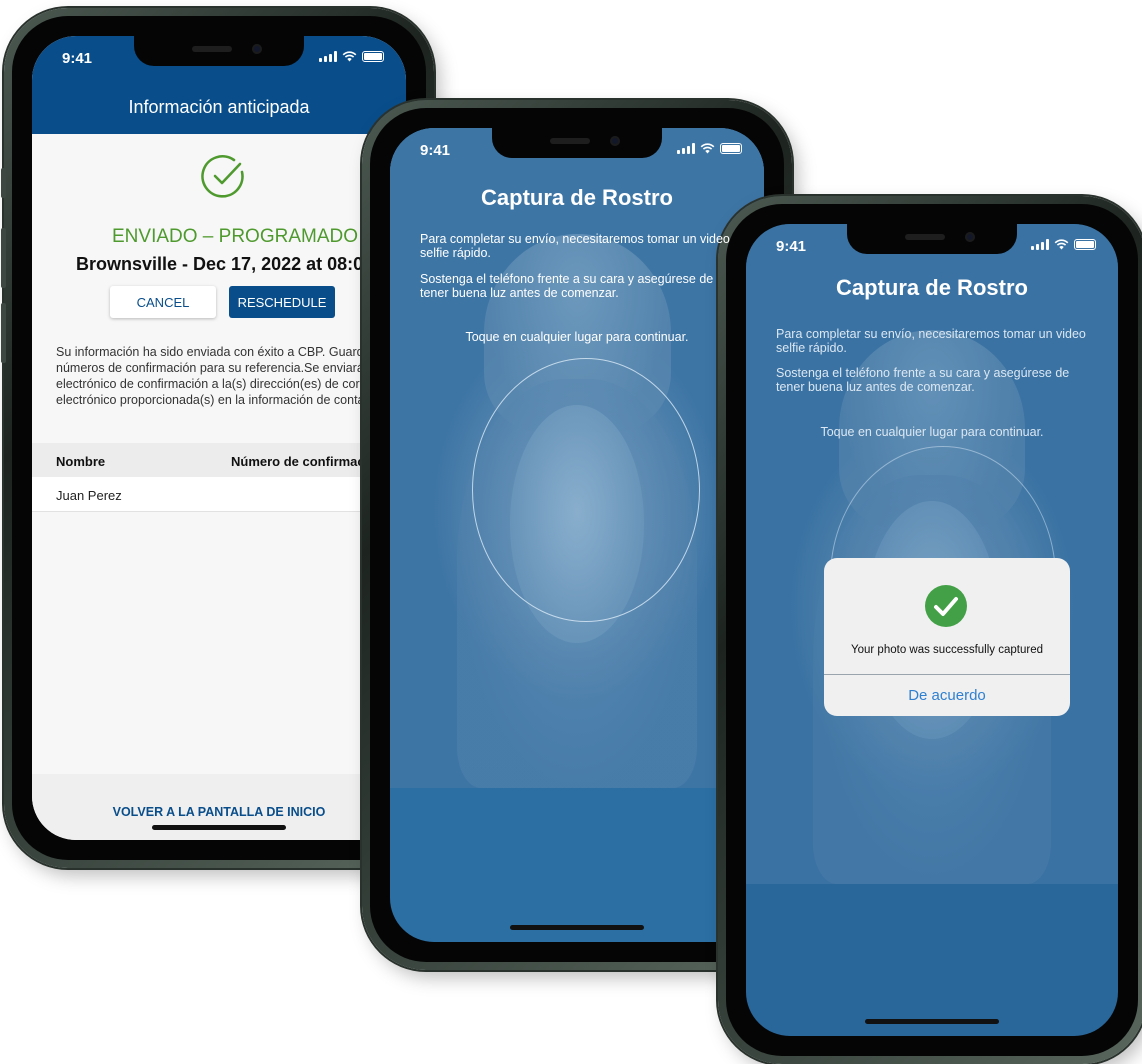 The width and height of the screenshot is (1142, 1064). Describe the element at coordinates (235, 236) in the screenshot. I see `submission-status: ENVIADO – PROGRAMADO` at that location.